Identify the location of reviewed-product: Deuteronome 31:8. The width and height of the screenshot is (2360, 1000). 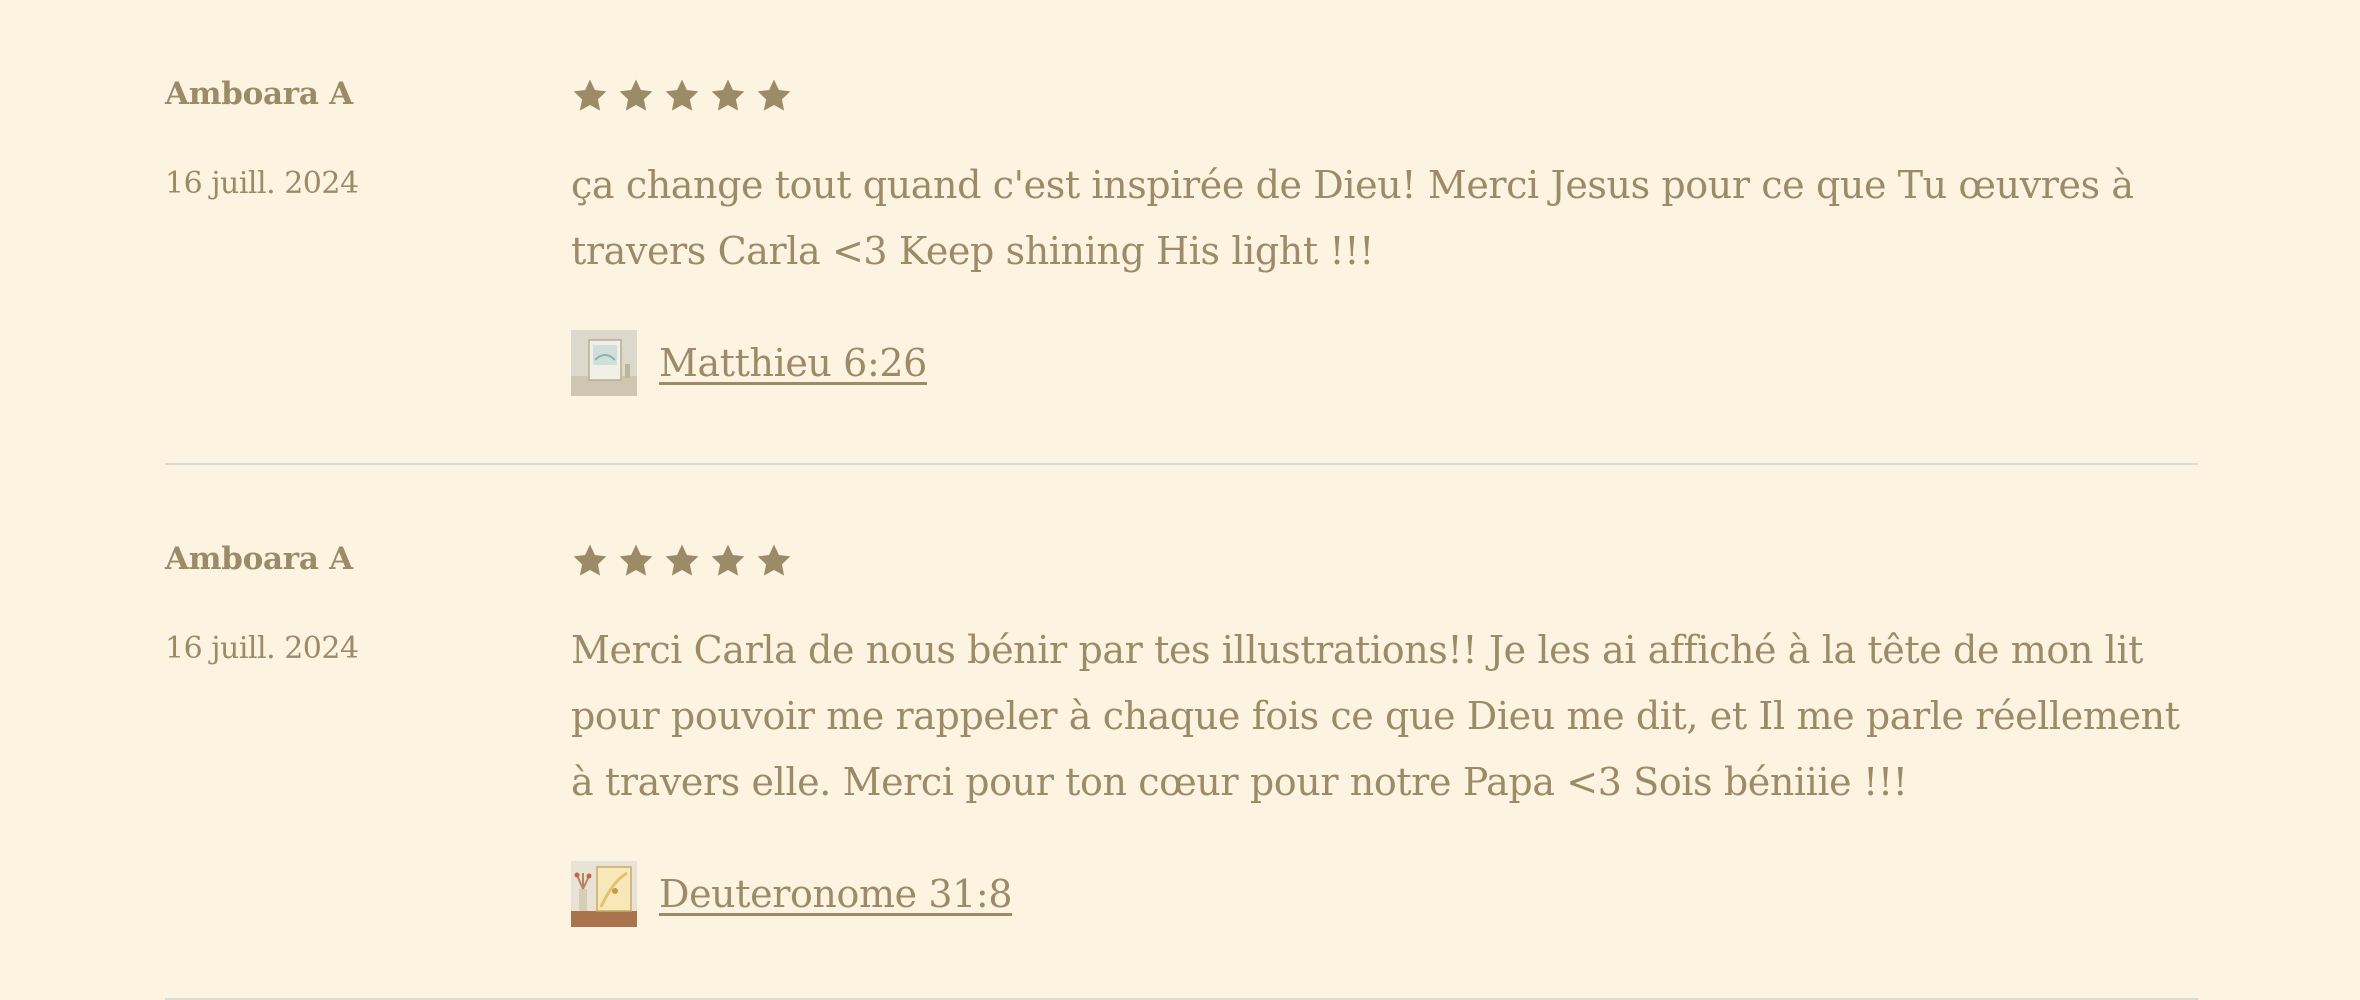
(1383, 894).